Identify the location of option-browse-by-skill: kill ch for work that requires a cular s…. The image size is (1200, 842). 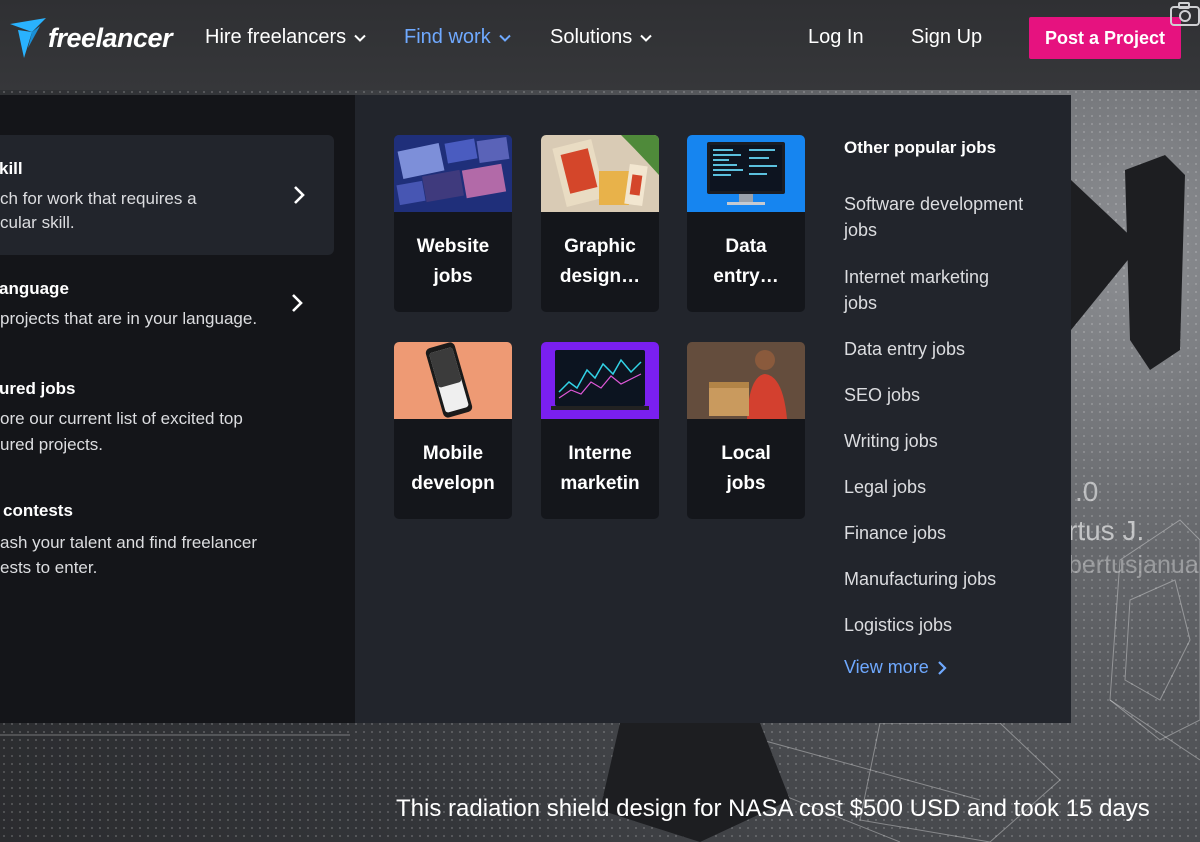
(167, 195).